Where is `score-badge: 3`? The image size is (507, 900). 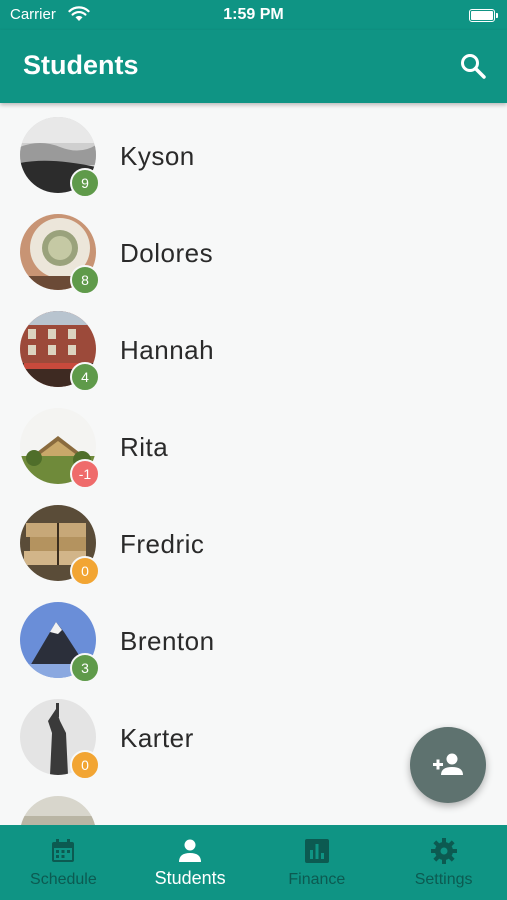 score-badge: 3 is located at coordinates (85, 668).